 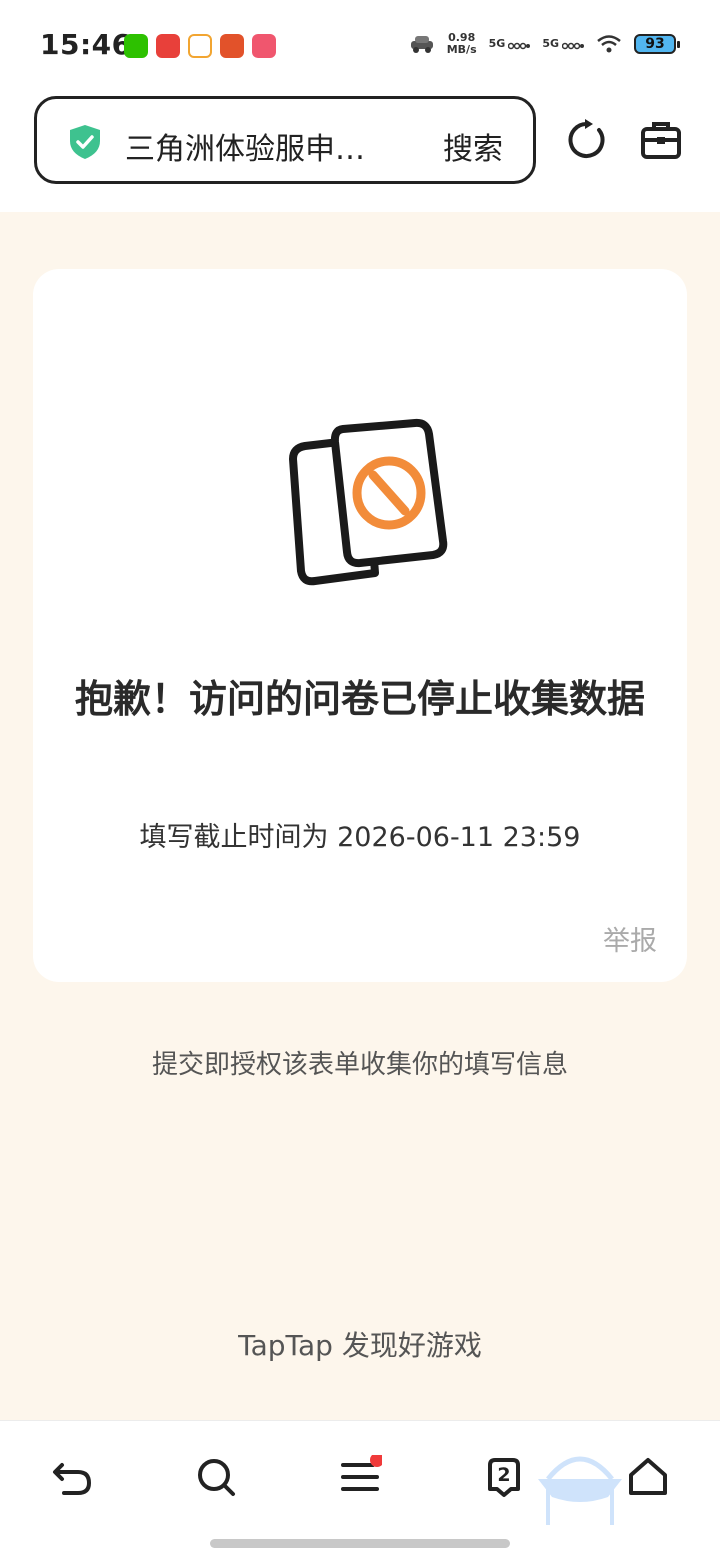 What do you see at coordinates (630, 938) in the screenshot?
I see `report-link: 举报` at bounding box center [630, 938].